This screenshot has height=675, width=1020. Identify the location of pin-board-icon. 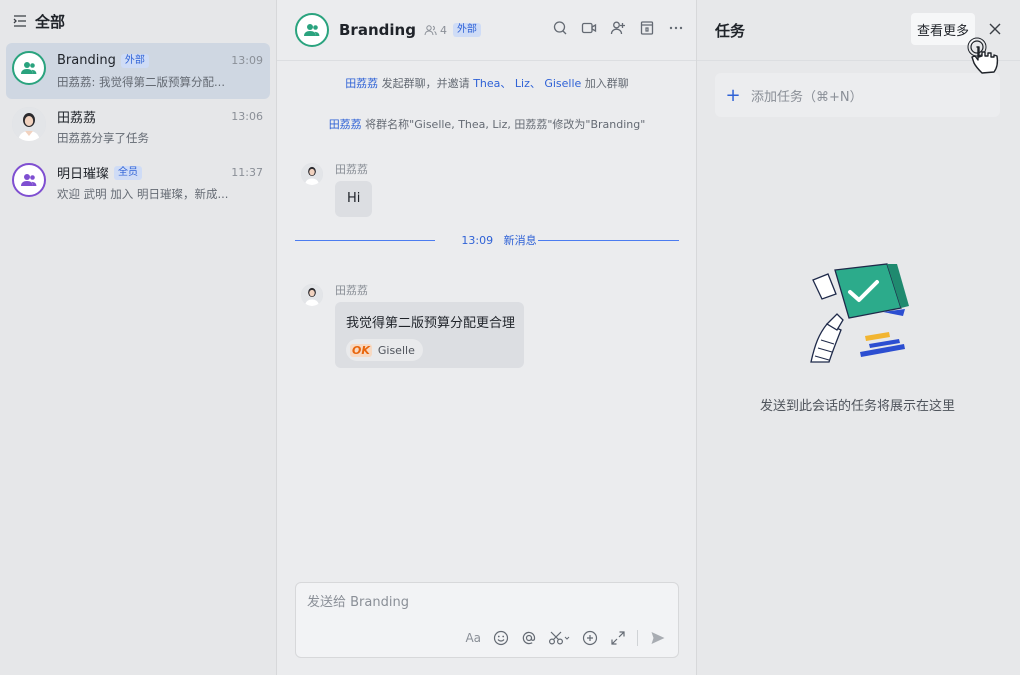
(647, 28).